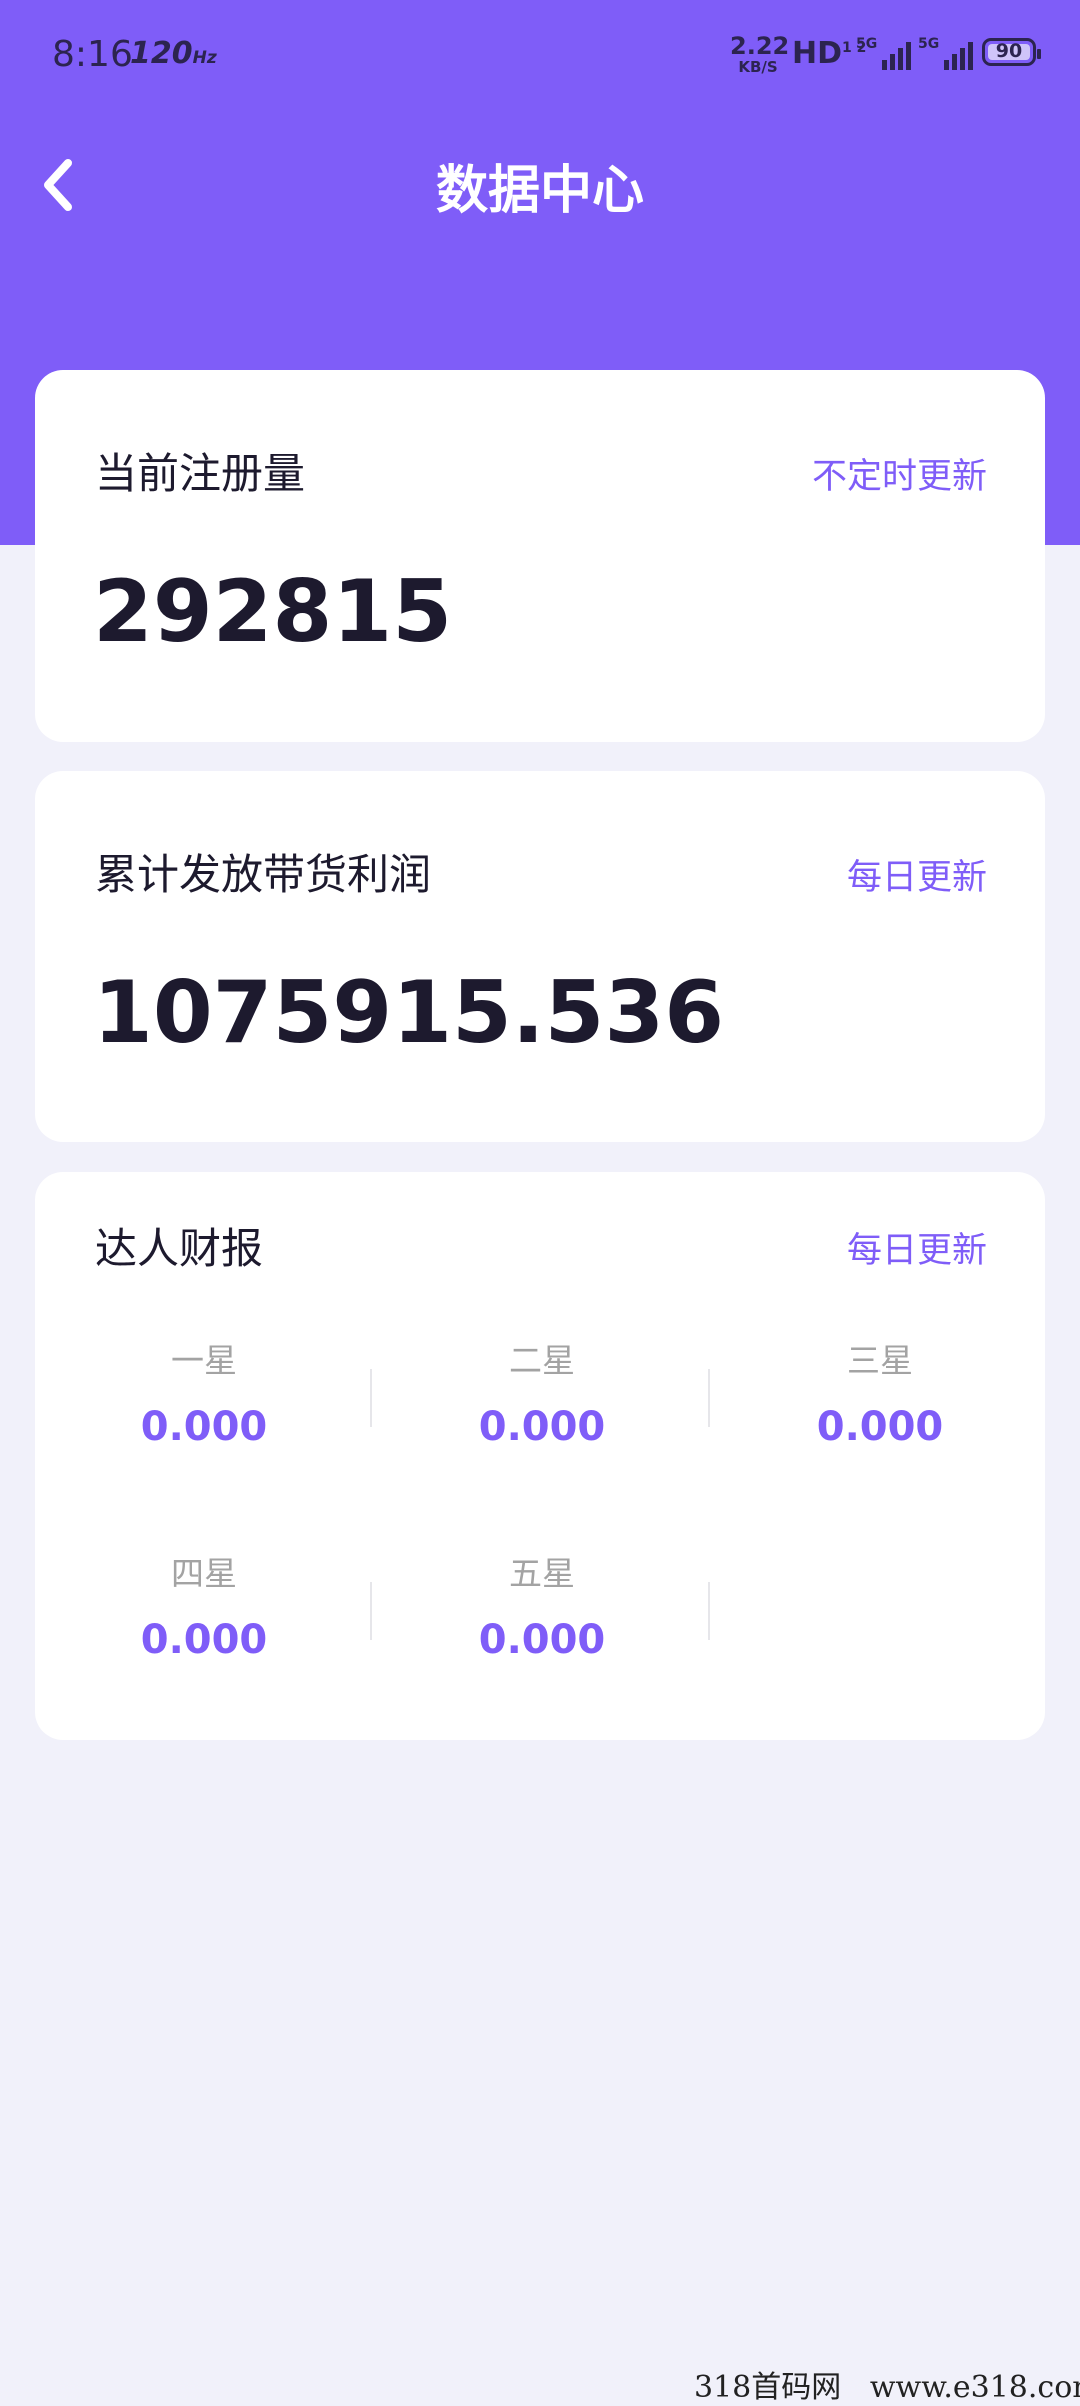 The width and height of the screenshot is (1080, 2406). Describe the element at coordinates (880, 1392) in the screenshot. I see `star-stat-3: 三星 0.000` at that location.